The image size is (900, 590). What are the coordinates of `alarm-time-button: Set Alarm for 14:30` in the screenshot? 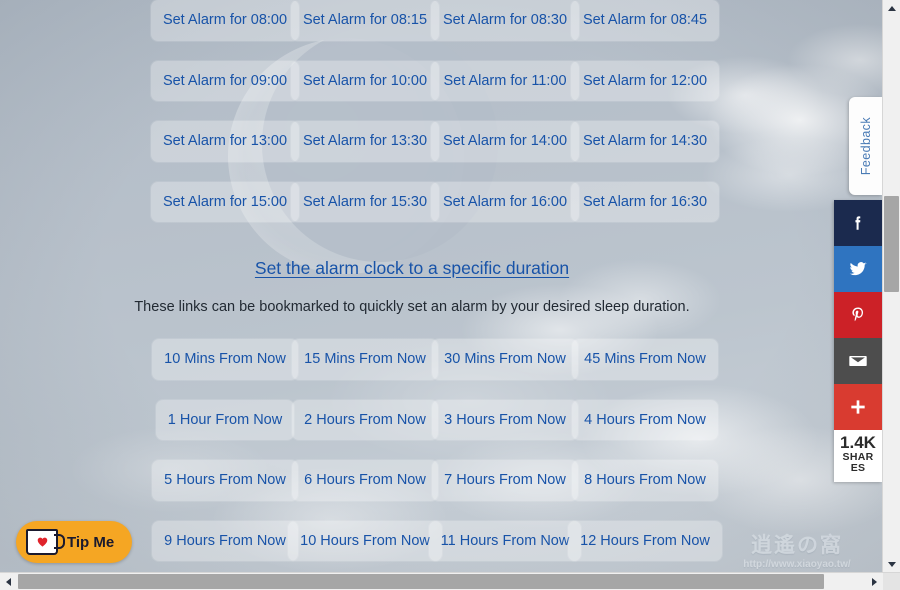 It's located at (645, 141).